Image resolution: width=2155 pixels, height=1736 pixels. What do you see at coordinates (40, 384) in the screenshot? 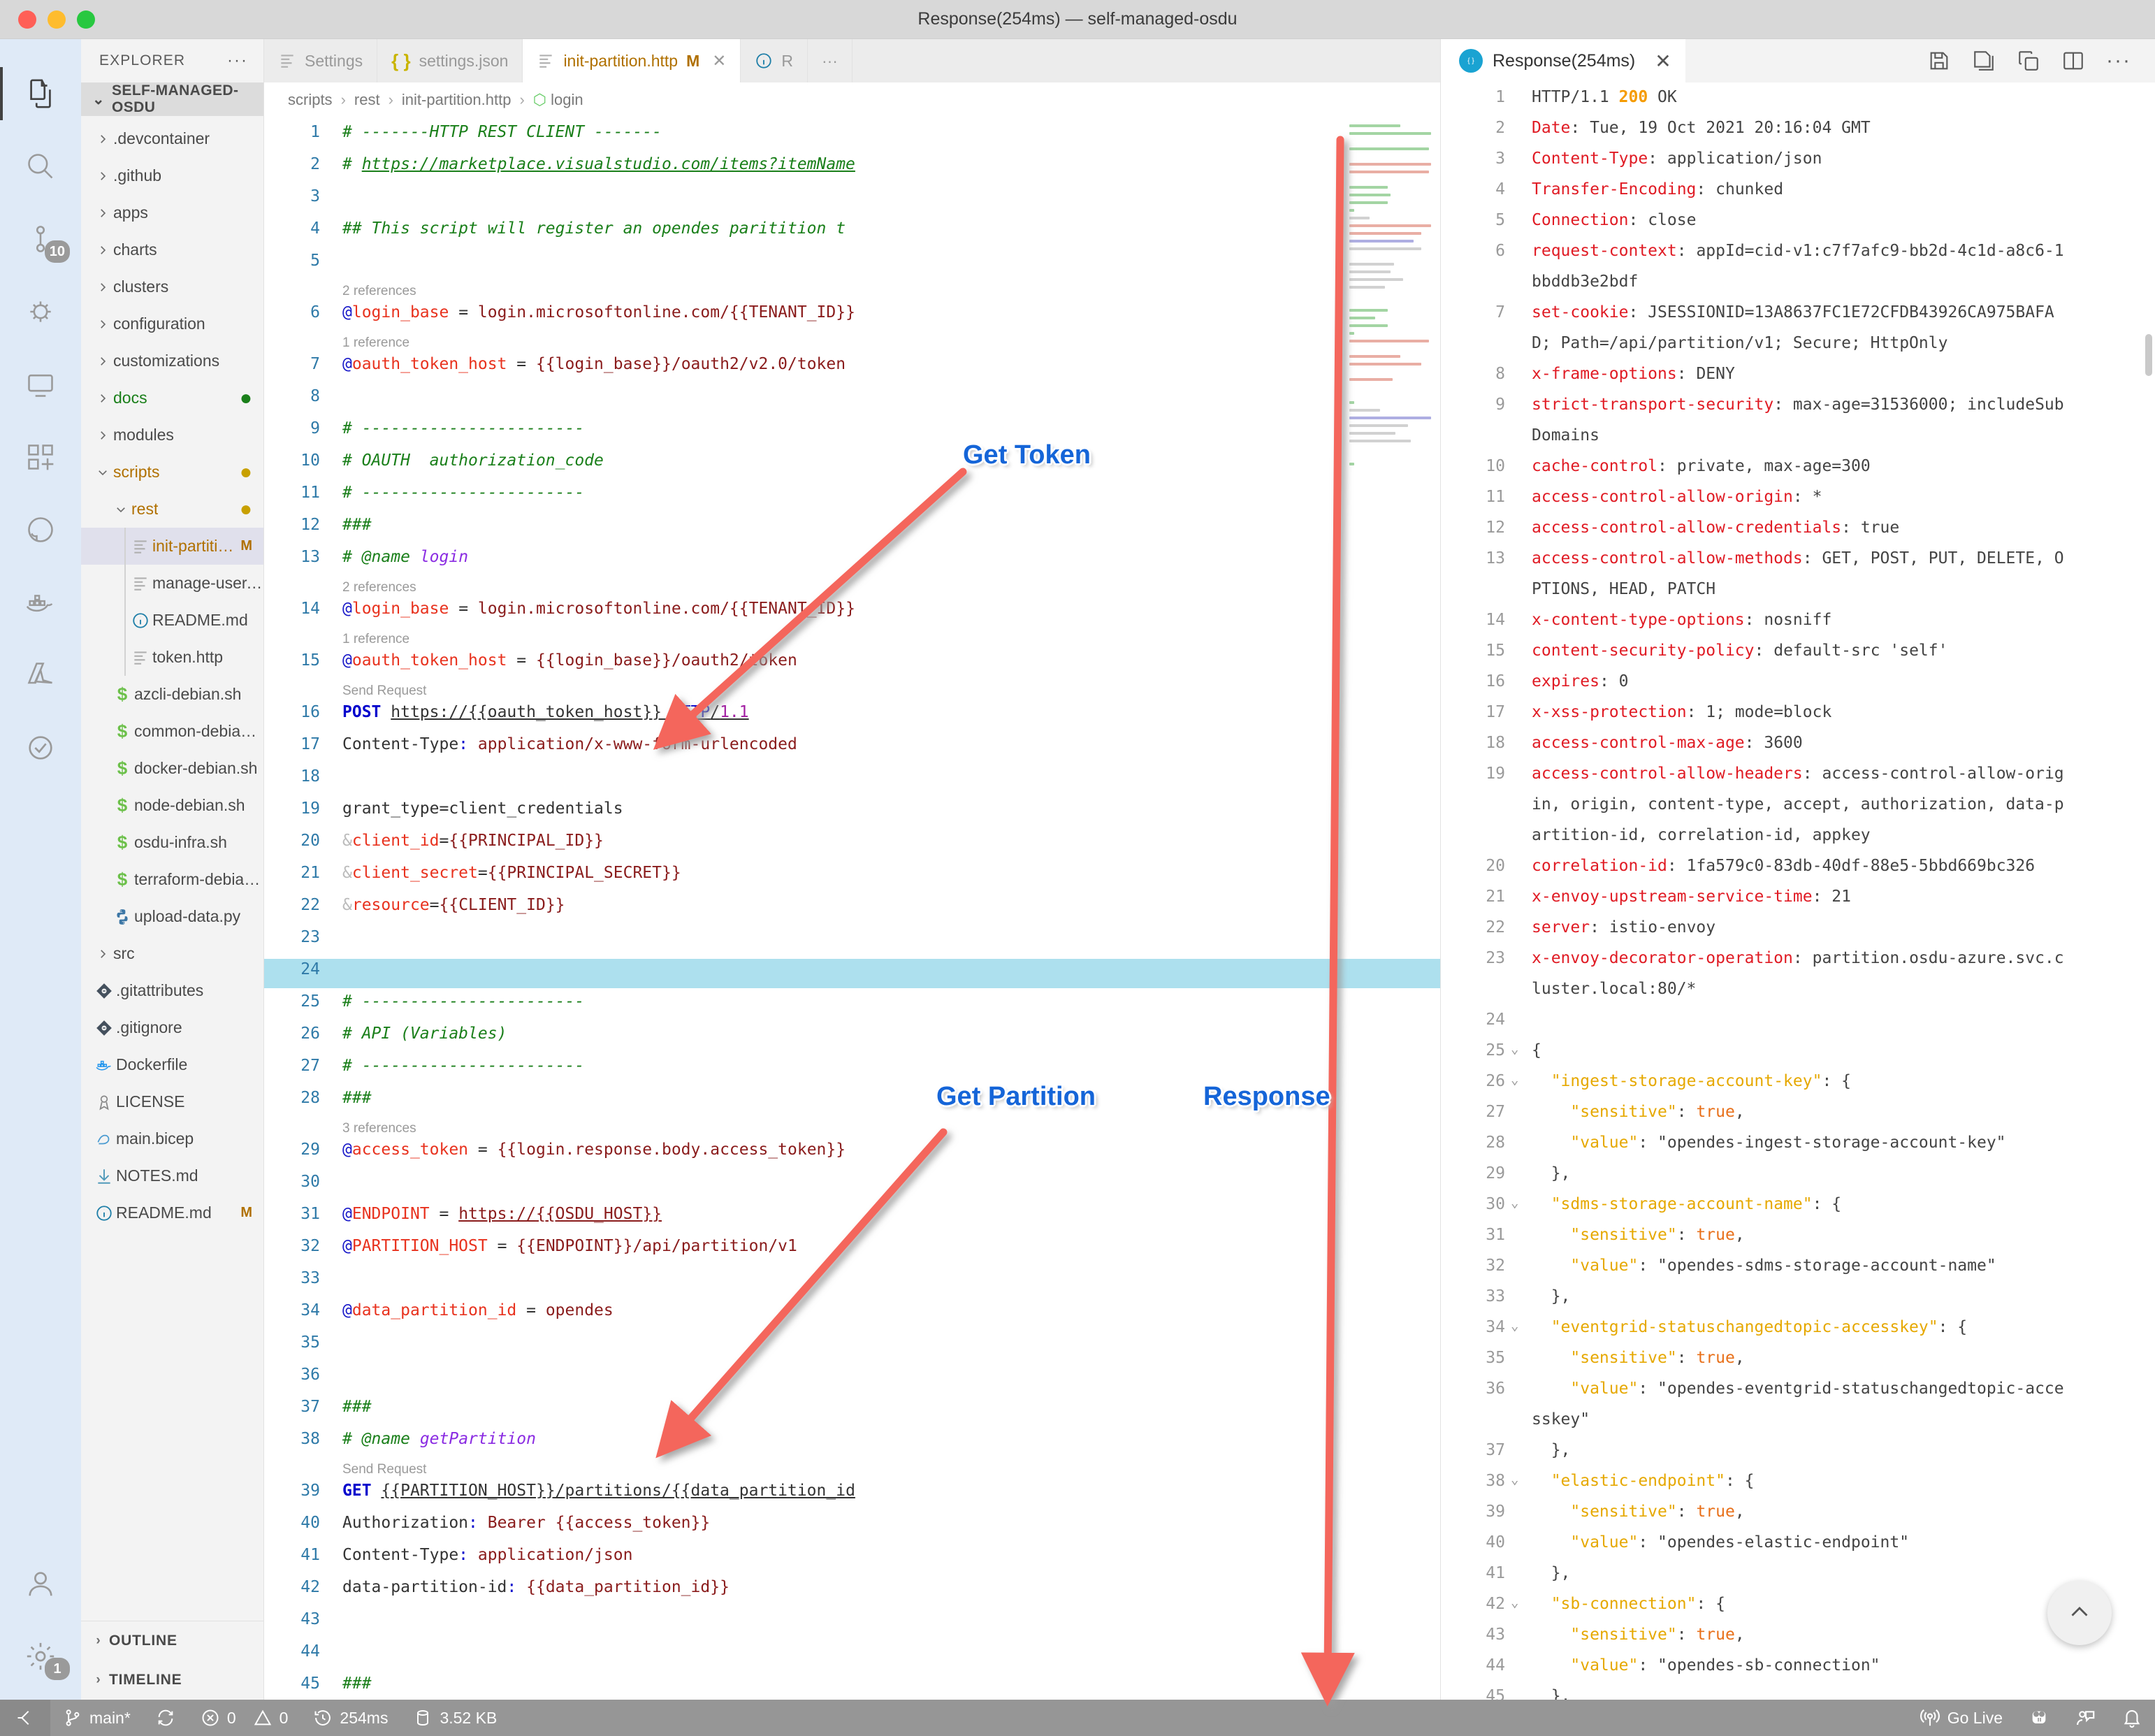
I see `activity-remote-explorer` at bounding box center [40, 384].